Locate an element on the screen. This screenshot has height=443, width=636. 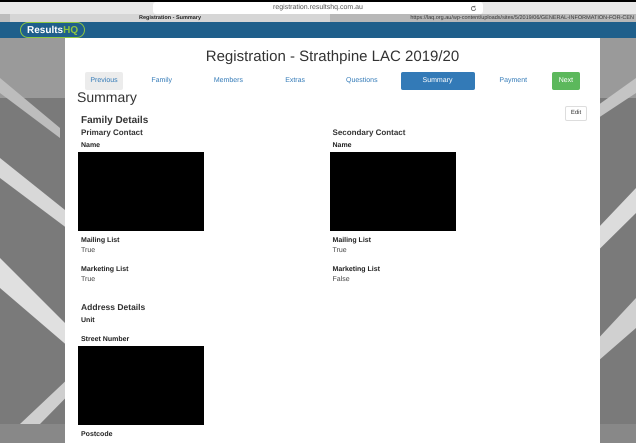
subsection-heading: Address Details is located at coordinates (113, 308).